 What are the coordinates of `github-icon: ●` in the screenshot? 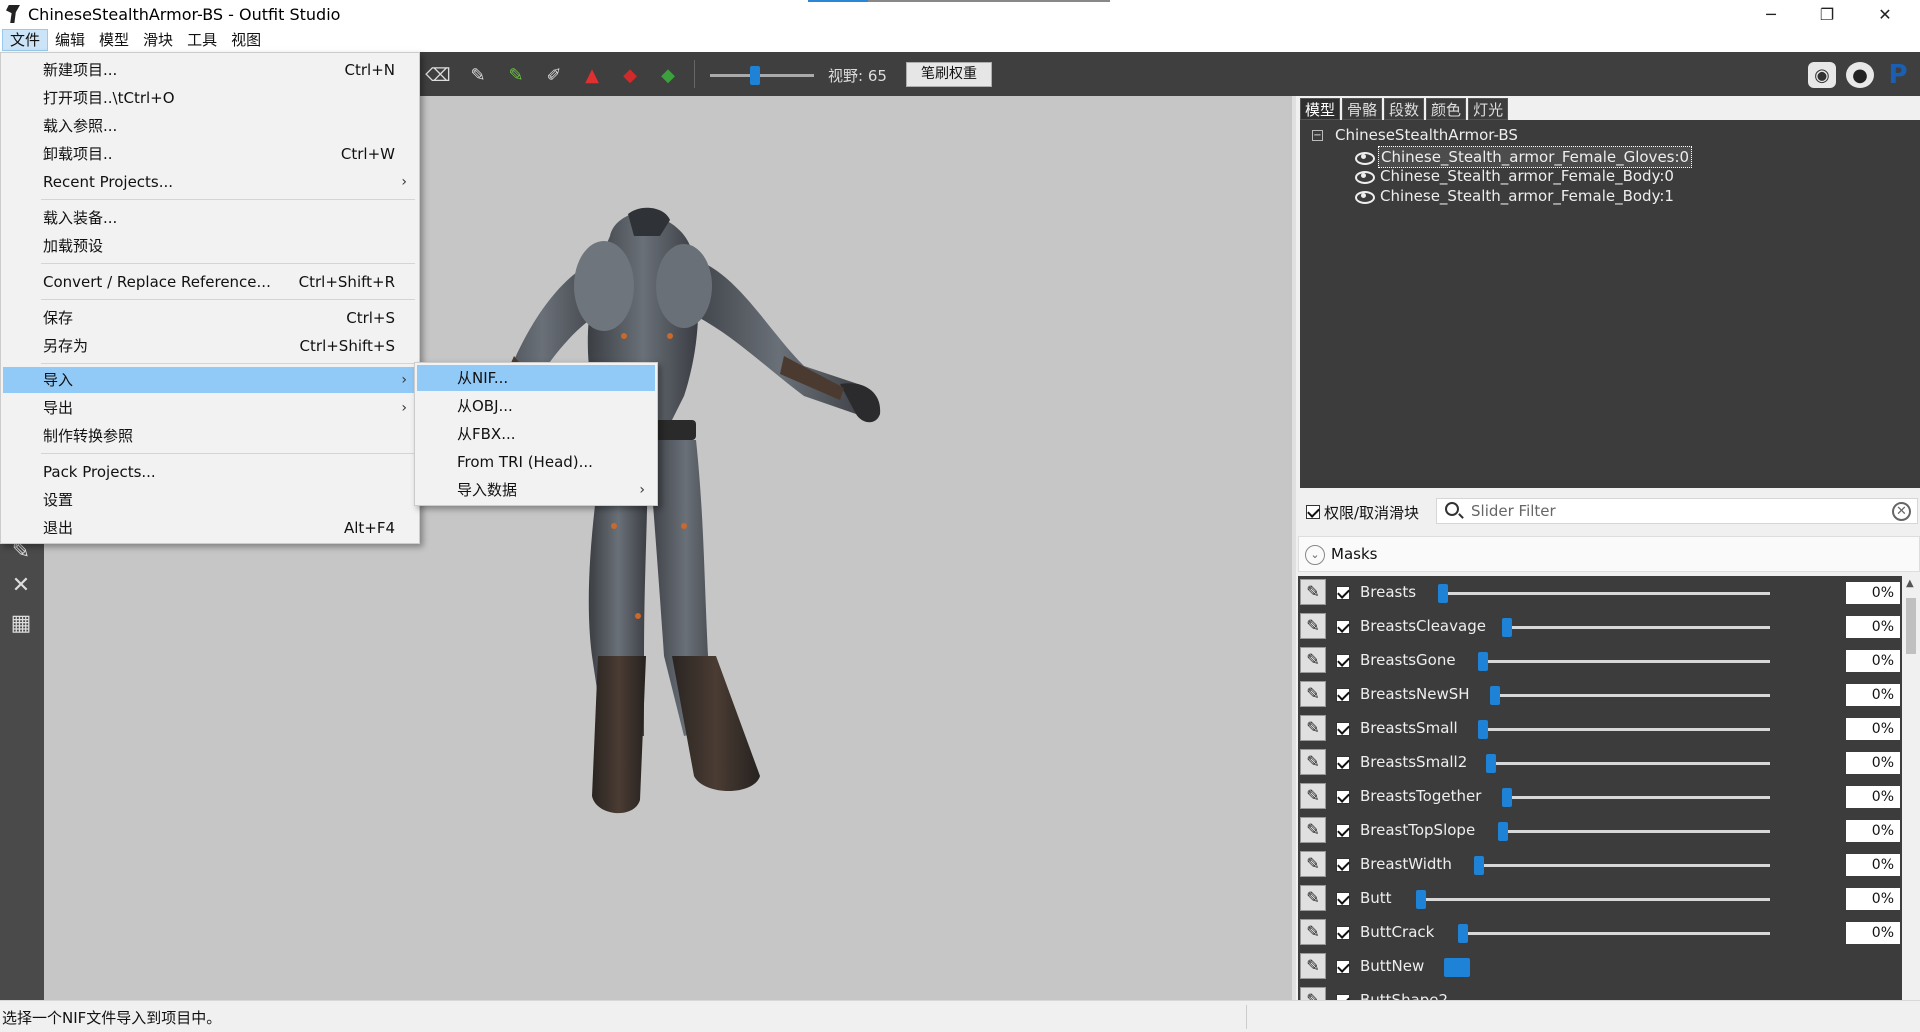 It's located at (1860, 75).